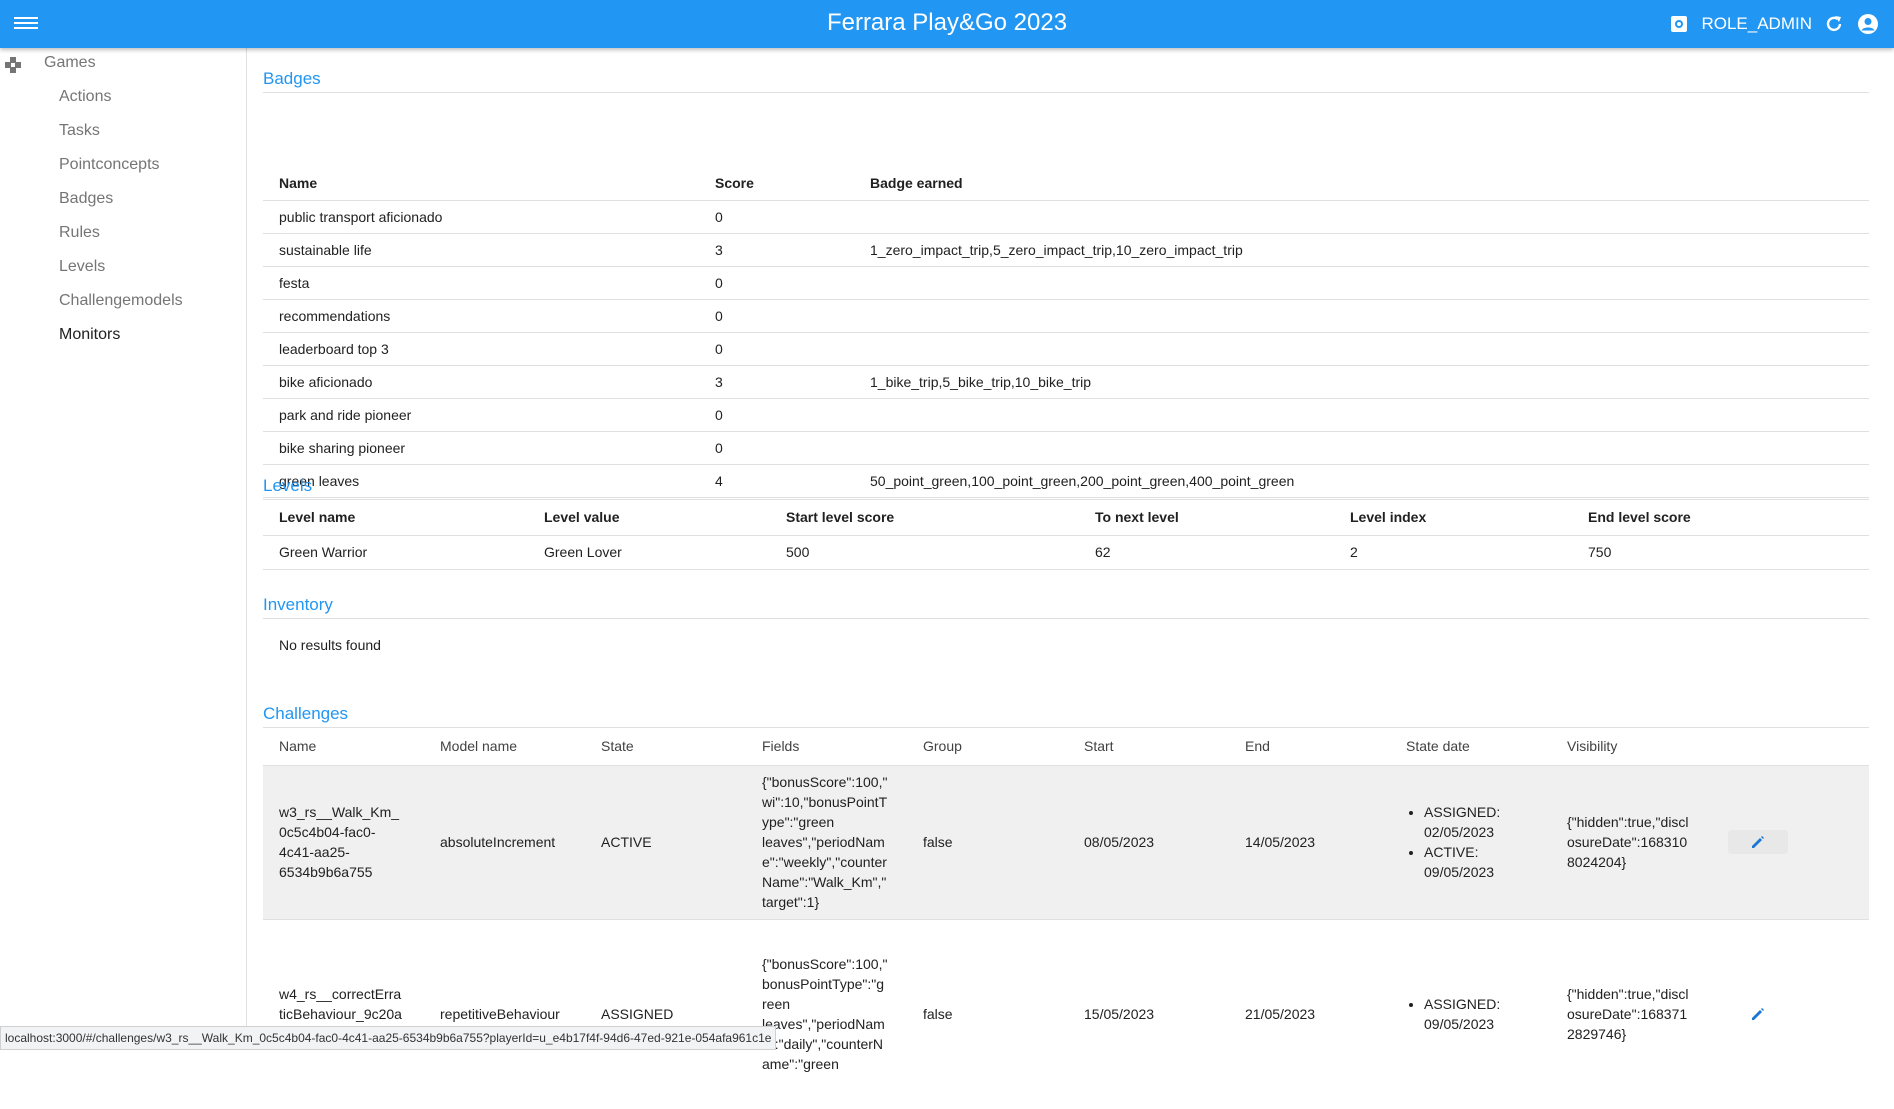 This screenshot has width=1894, height=1109. I want to click on levels-header-index: Level index, so click(1388, 517).